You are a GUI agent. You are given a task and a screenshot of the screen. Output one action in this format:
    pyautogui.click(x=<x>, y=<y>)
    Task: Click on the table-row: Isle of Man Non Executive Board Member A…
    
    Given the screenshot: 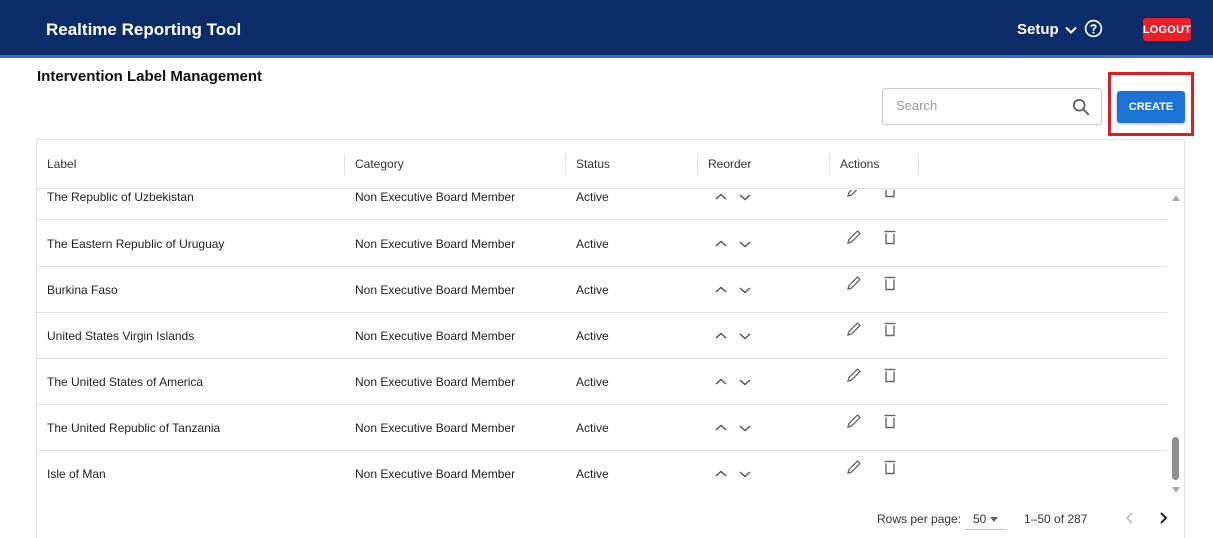 What is the action you would take?
    pyautogui.click(x=602, y=473)
    